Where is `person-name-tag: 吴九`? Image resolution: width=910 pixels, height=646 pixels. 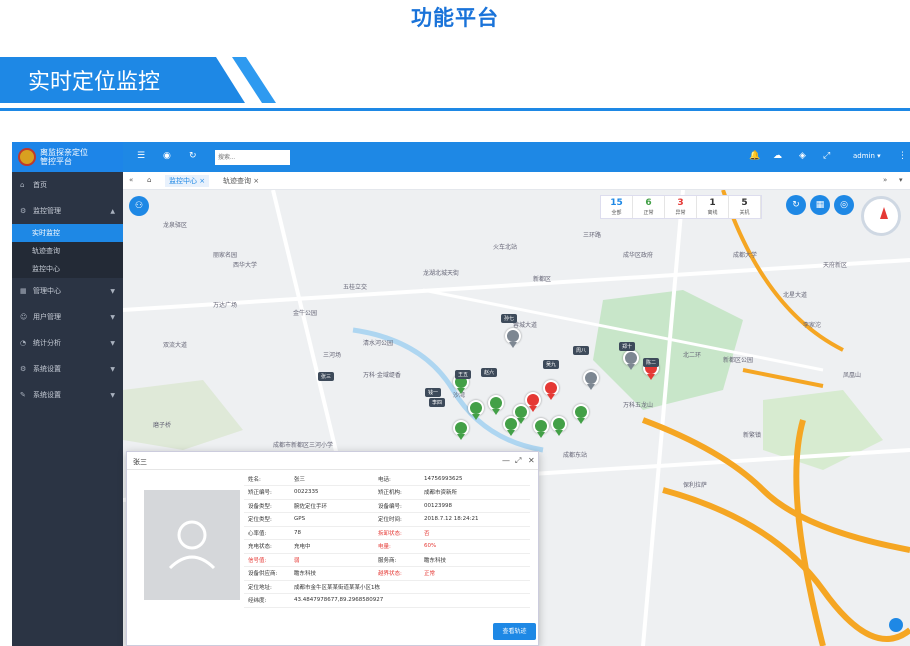 person-name-tag: 吴九 is located at coordinates (551, 364).